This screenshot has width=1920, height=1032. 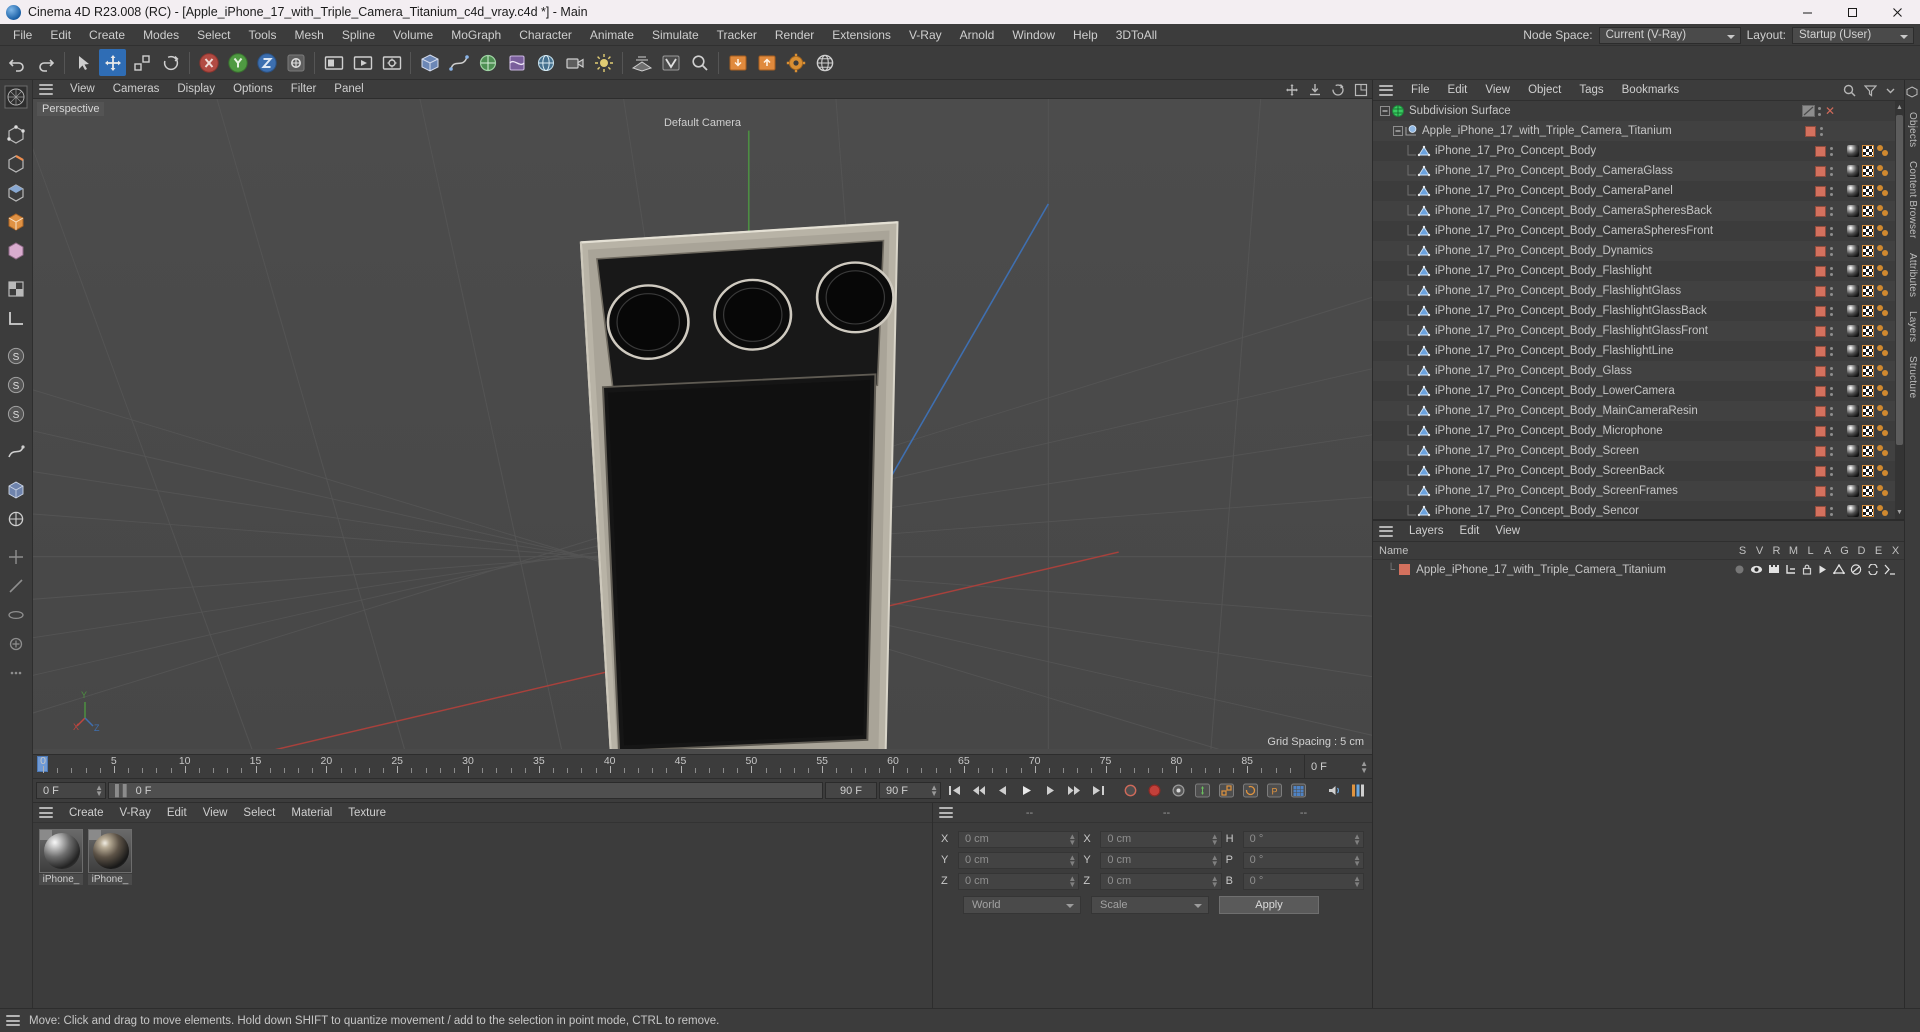 What do you see at coordinates (476, 35) in the screenshot?
I see `menu-mograph: MoGraph` at bounding box center [476, 35].